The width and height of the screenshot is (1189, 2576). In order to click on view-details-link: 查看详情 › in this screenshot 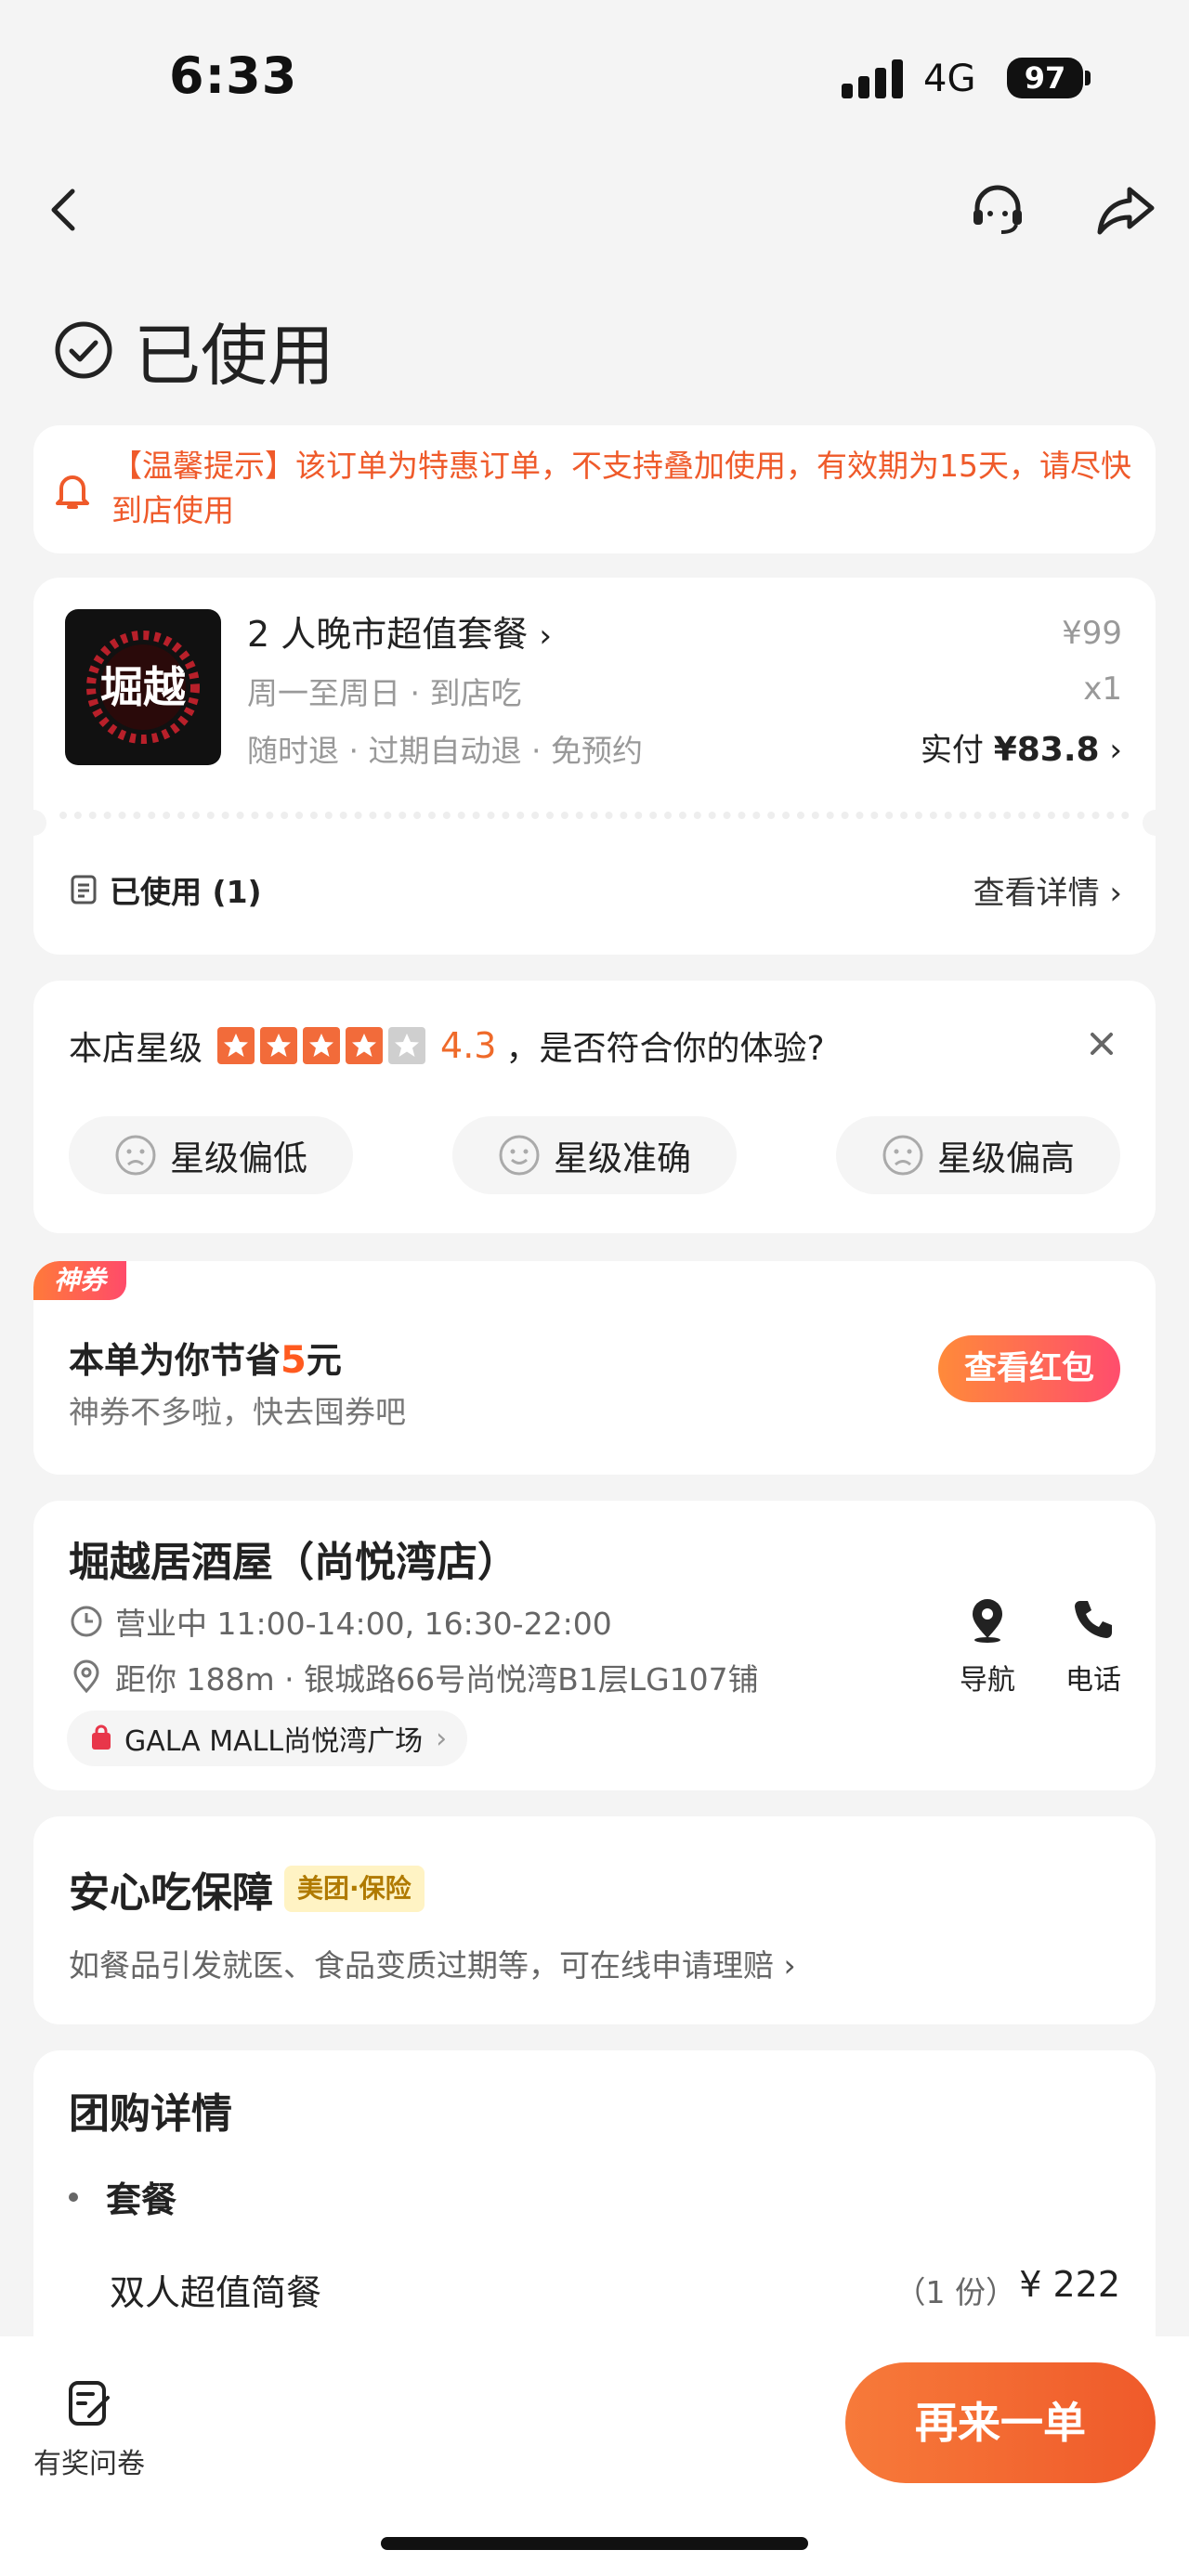, I will do `click(1048, 890)`.